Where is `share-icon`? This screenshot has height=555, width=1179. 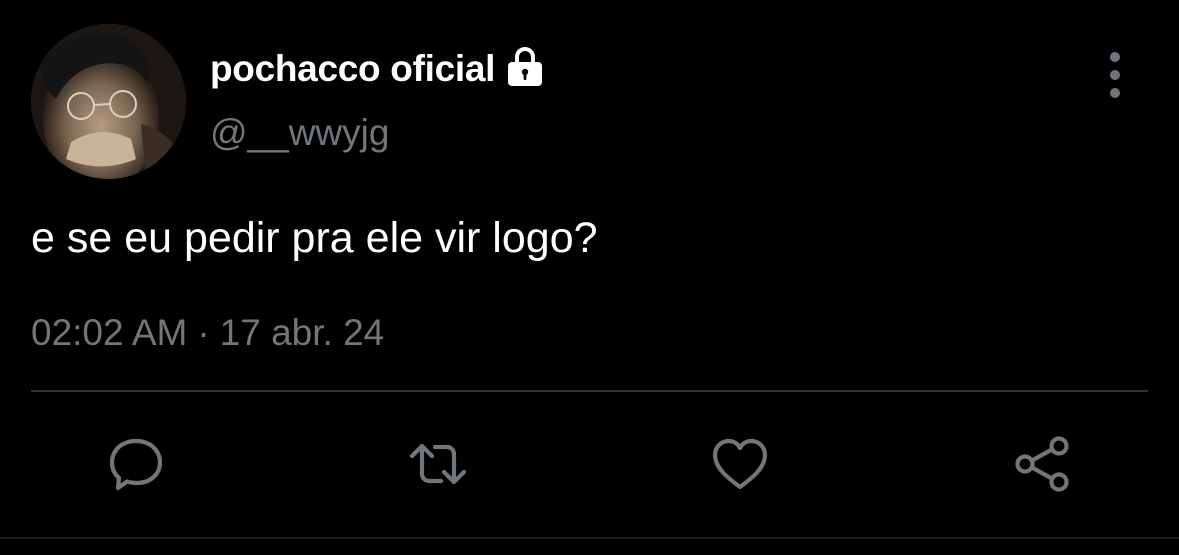 share-icon is located at coordinates (1042, 464).